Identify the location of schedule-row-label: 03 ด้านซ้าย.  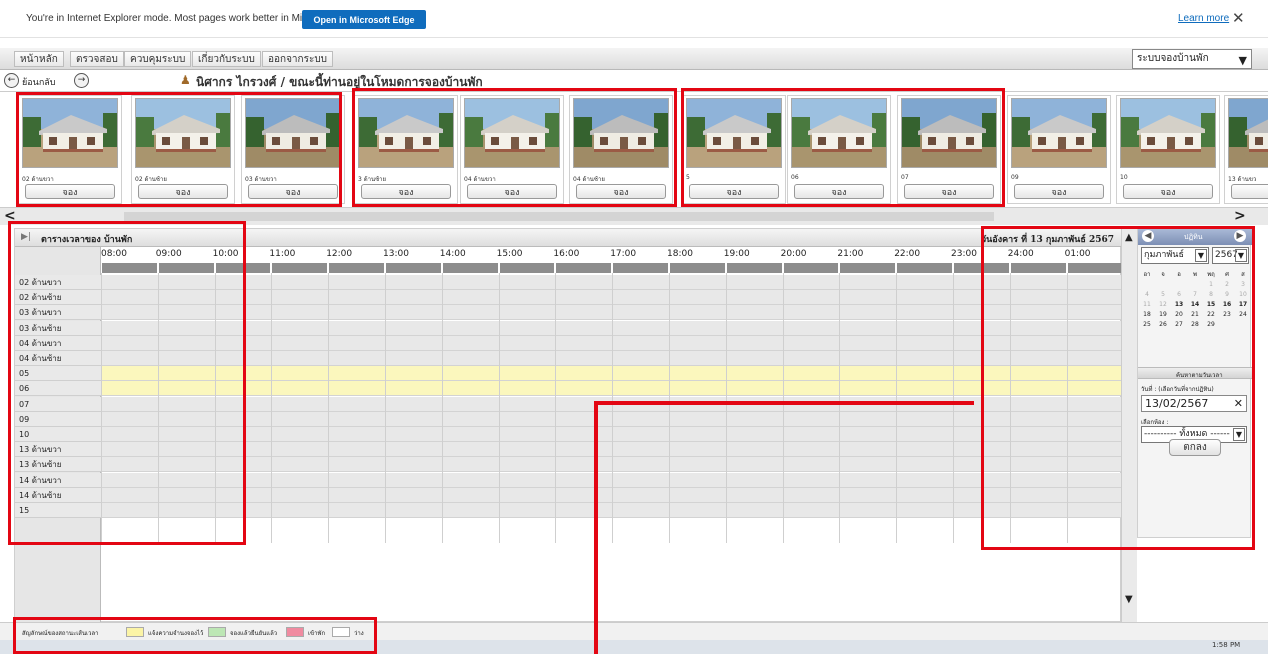
(58, 328).